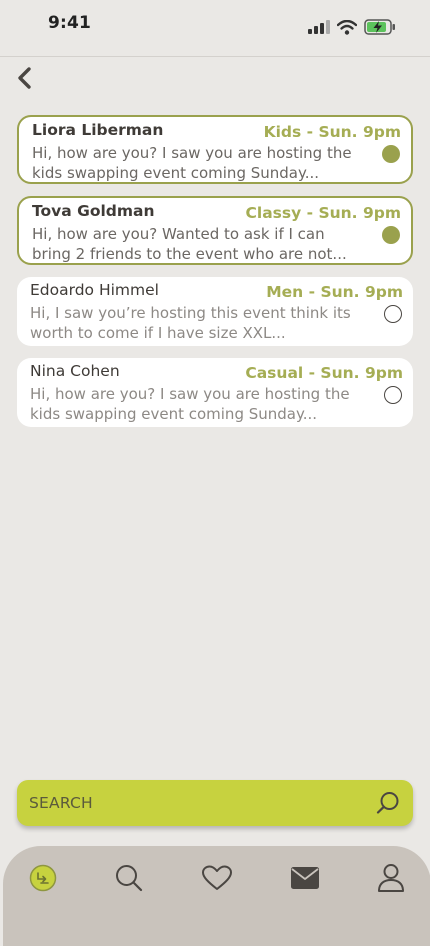 This screenshot has height=946, width=430. I want to click on tab-home, so click(43, 878).